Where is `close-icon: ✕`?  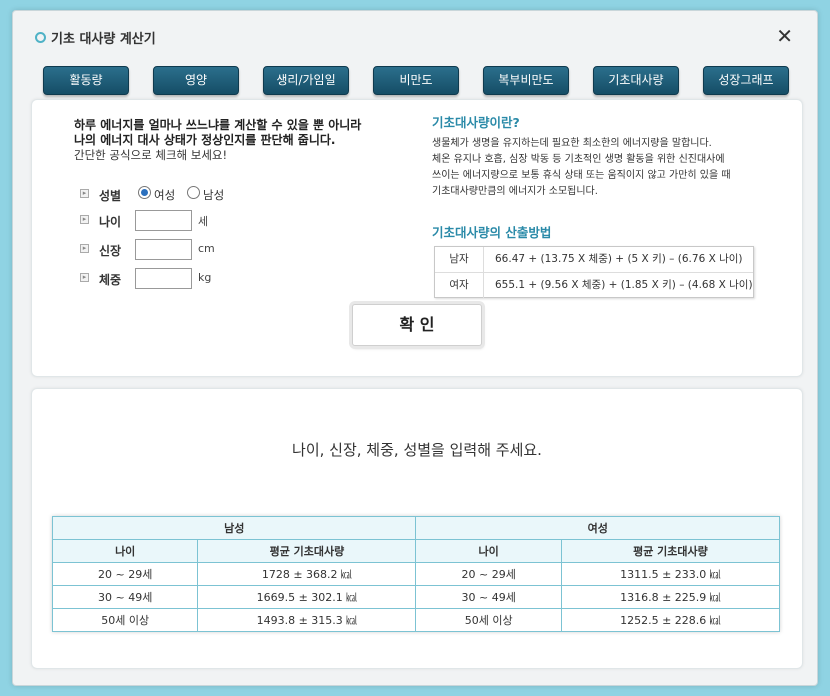 close-icon: ✕ is located at coordinates (784, 36).